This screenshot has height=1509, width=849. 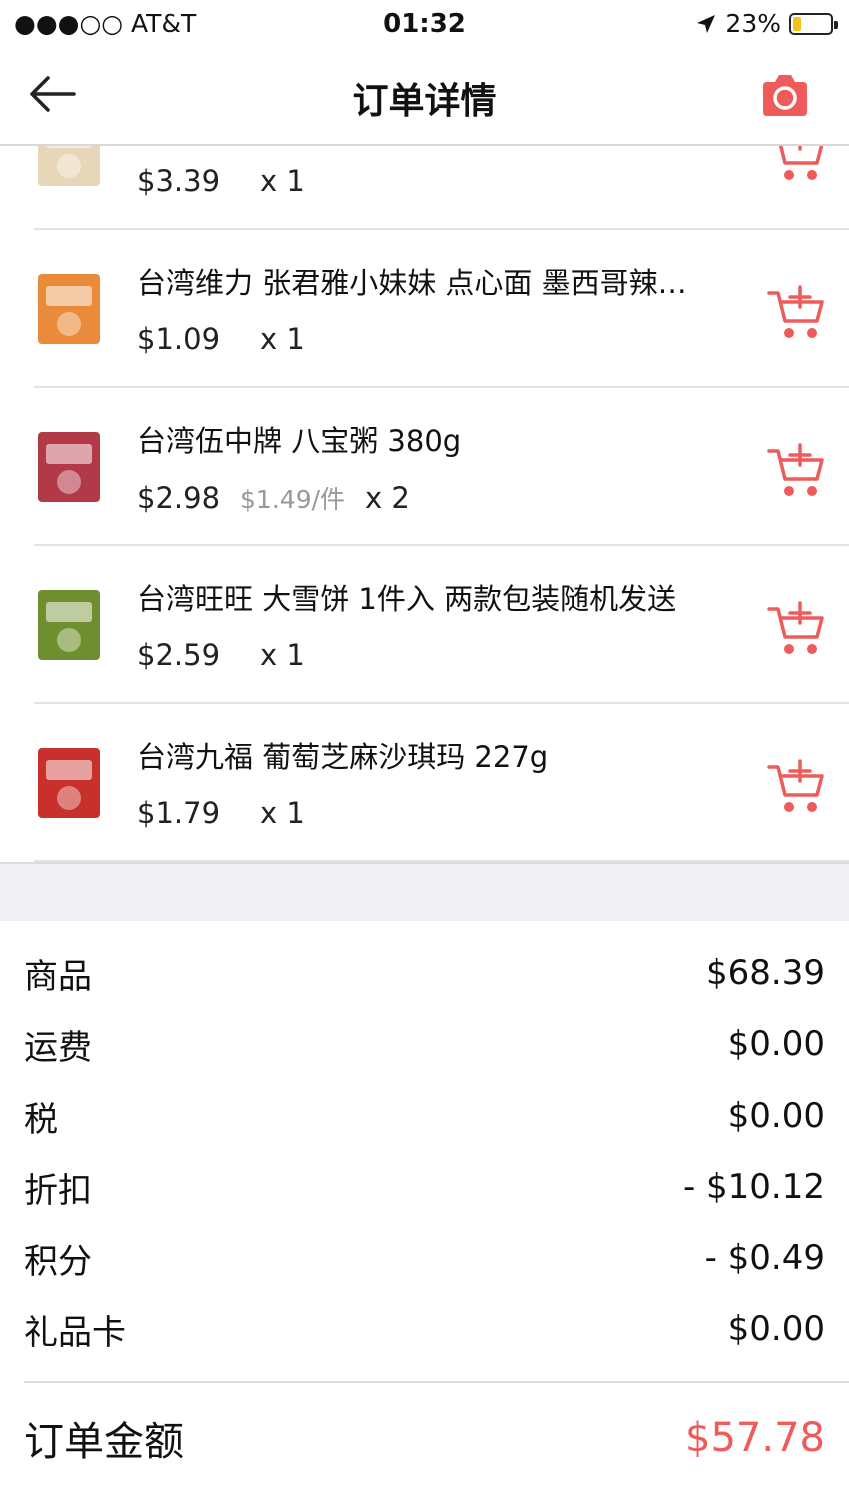 I want to click on summary-label: 税, so click(x=41, y=1119).